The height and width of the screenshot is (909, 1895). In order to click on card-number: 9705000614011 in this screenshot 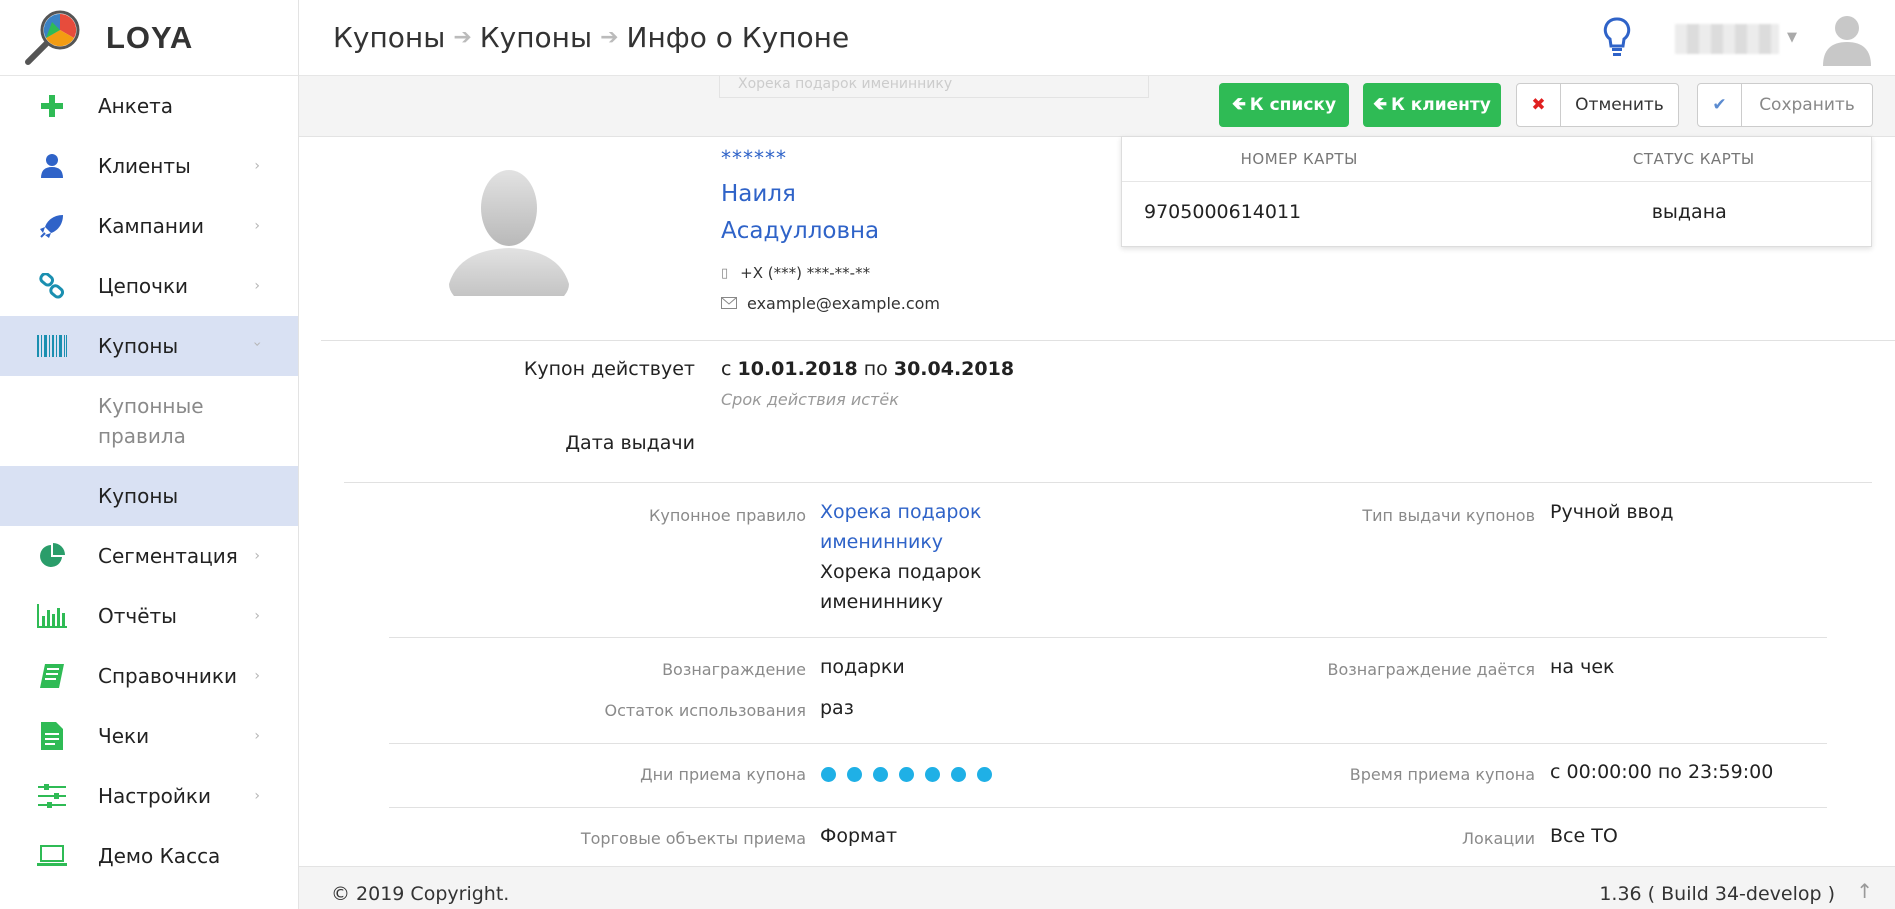, I will do `click(1223, 212)`.